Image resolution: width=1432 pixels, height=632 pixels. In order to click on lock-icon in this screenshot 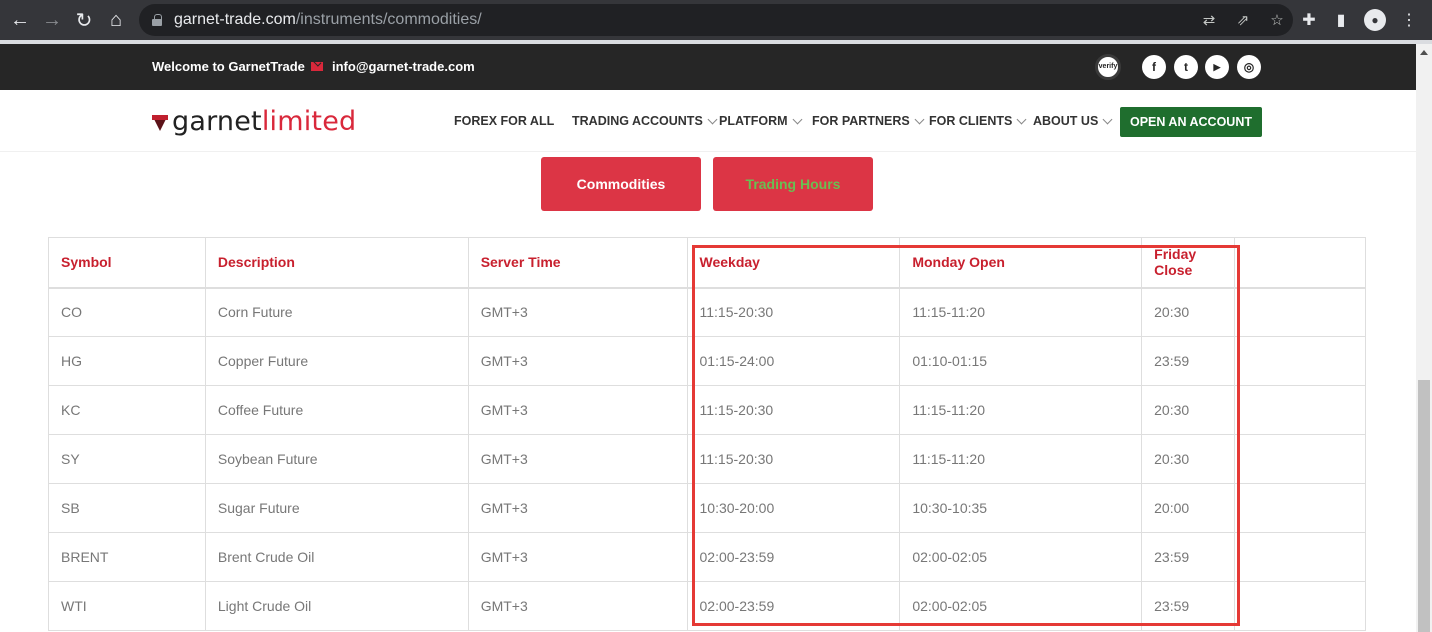, I will do `click(157, 20)`.